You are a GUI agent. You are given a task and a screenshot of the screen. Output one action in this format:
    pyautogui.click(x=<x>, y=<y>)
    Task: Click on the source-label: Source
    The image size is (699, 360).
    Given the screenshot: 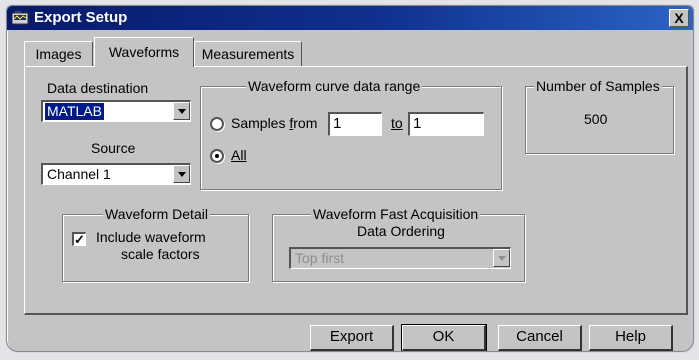 What is the action you would take?
    pyautogui.click(x=113, y=148)
    